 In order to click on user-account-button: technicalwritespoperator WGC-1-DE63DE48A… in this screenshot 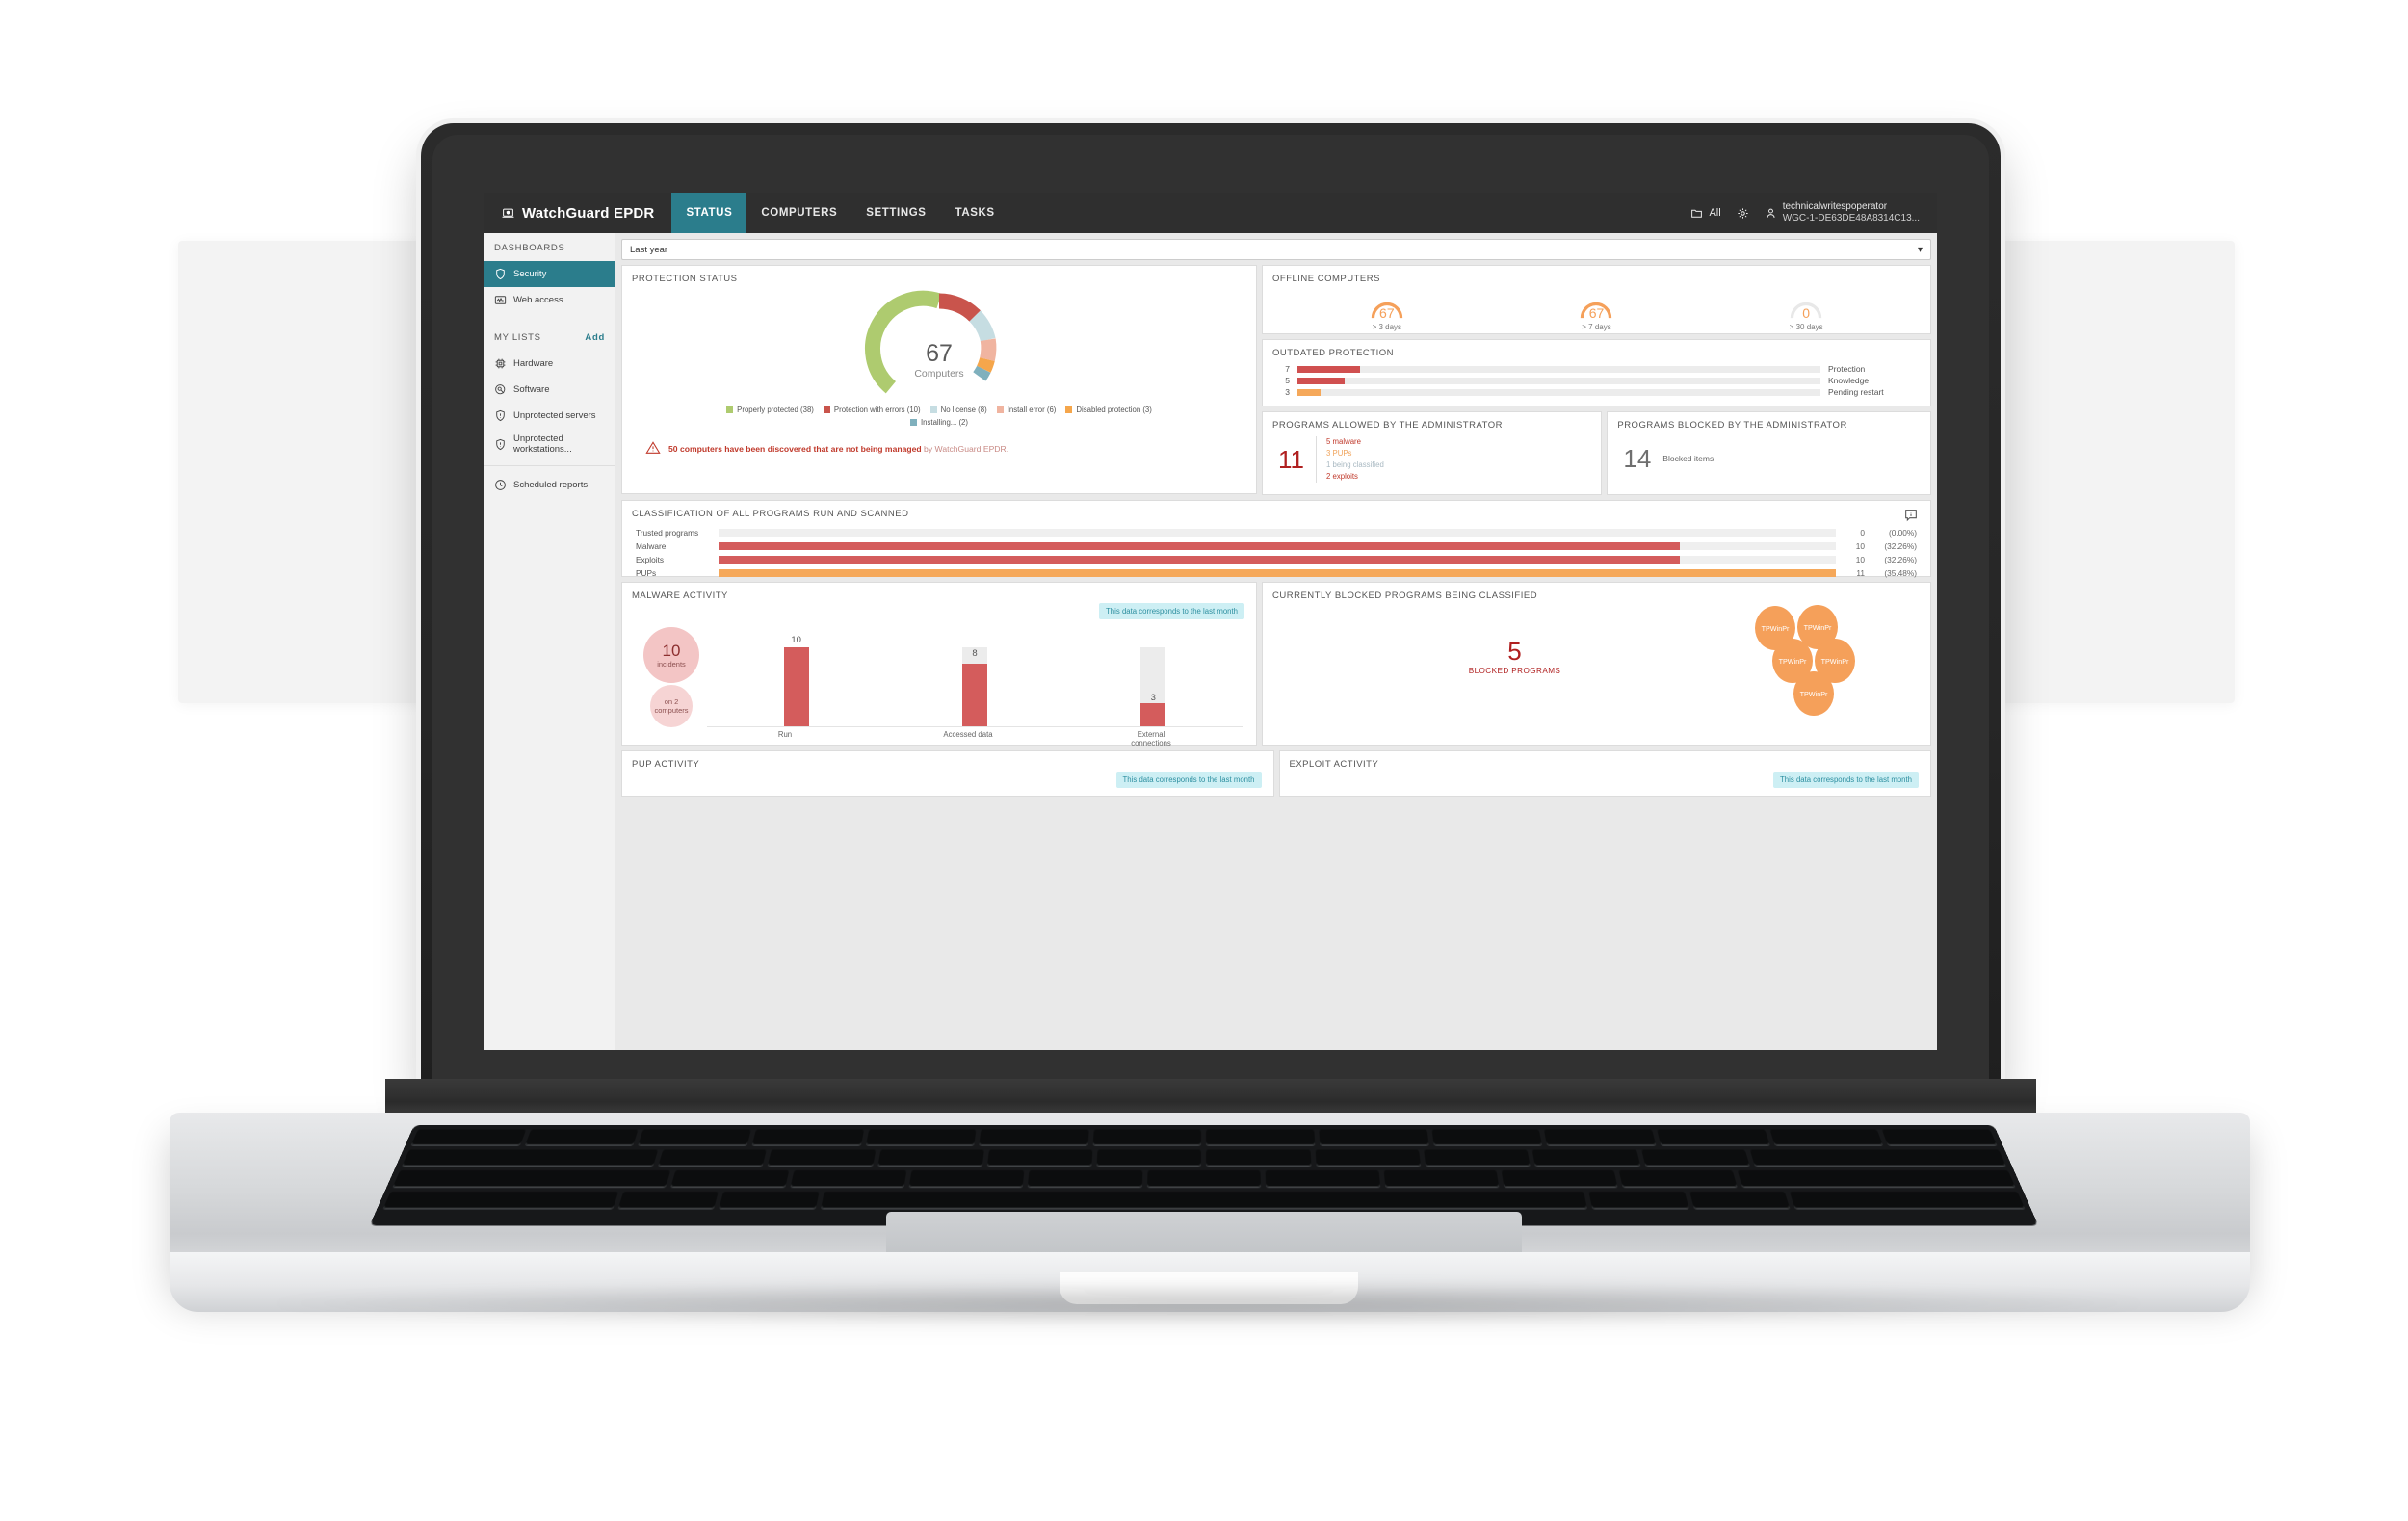, I will do `click(1842, 213)`.